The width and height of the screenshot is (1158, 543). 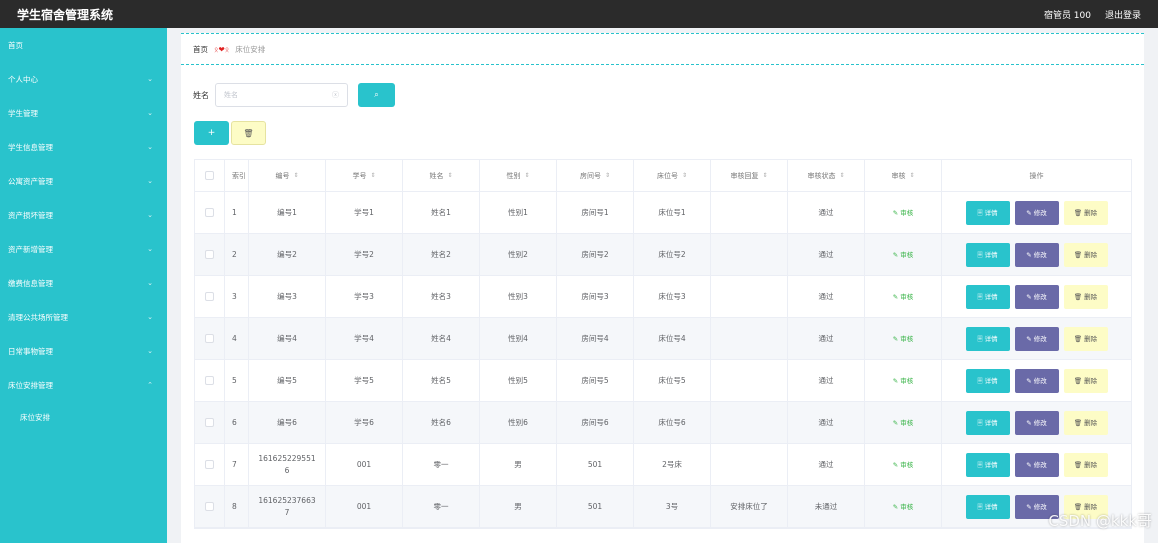 I want to click on column-header: 学号 ⇕, so click(x=364, y=175).